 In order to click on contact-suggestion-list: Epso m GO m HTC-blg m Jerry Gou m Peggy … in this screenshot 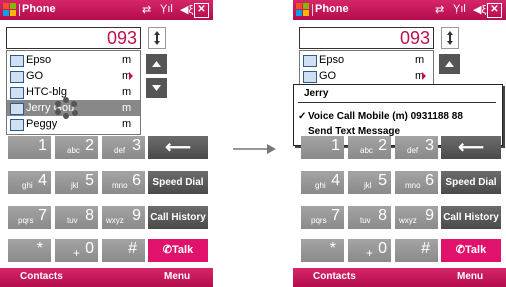, I will do `click(73, 92)`.